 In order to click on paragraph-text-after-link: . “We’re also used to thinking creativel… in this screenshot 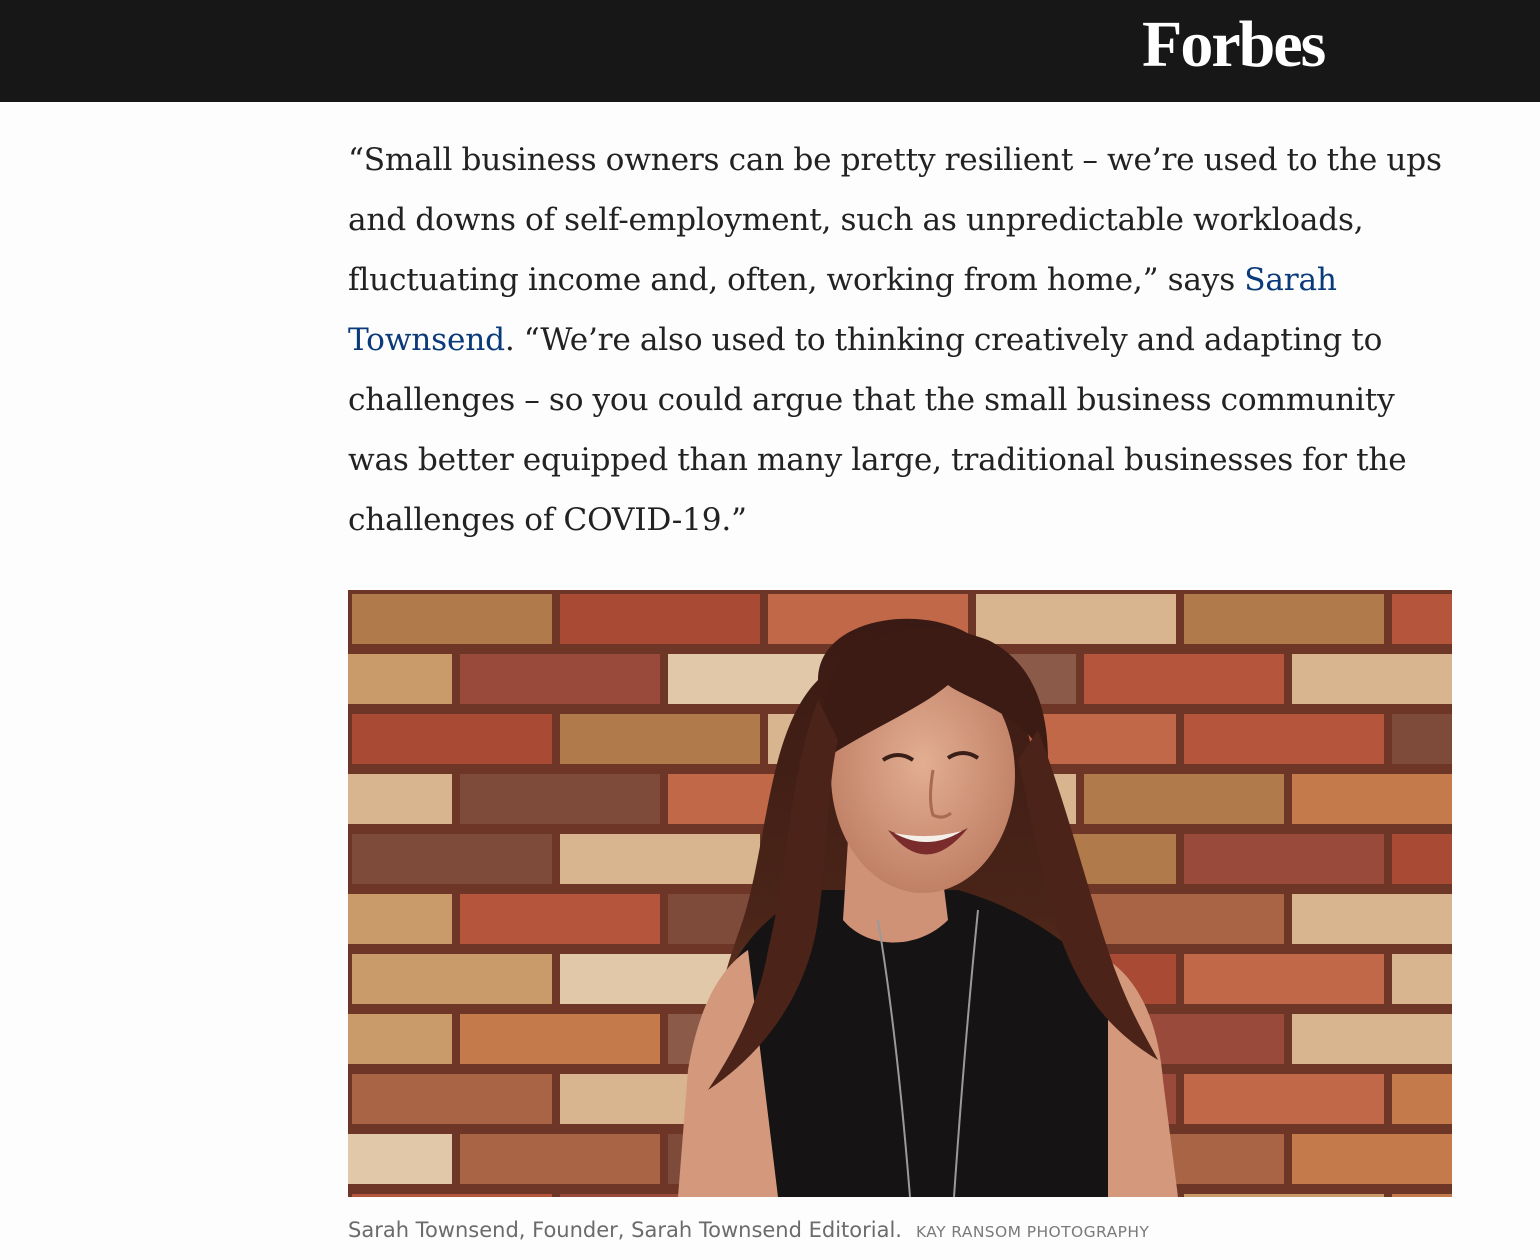, I will do `click(877, 430)`.